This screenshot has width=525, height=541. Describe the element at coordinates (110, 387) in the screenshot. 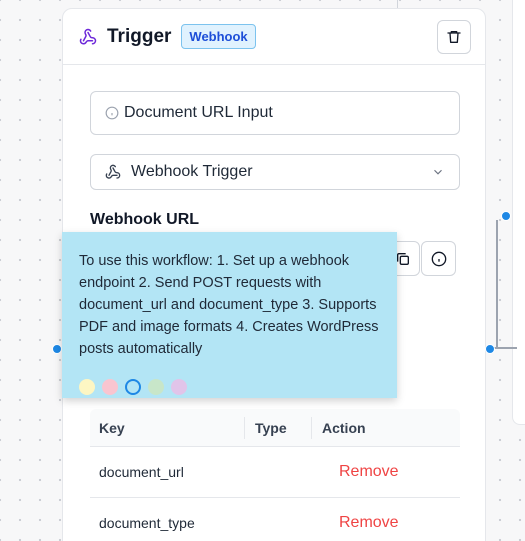

I see `color-swatch-pink` at that location.